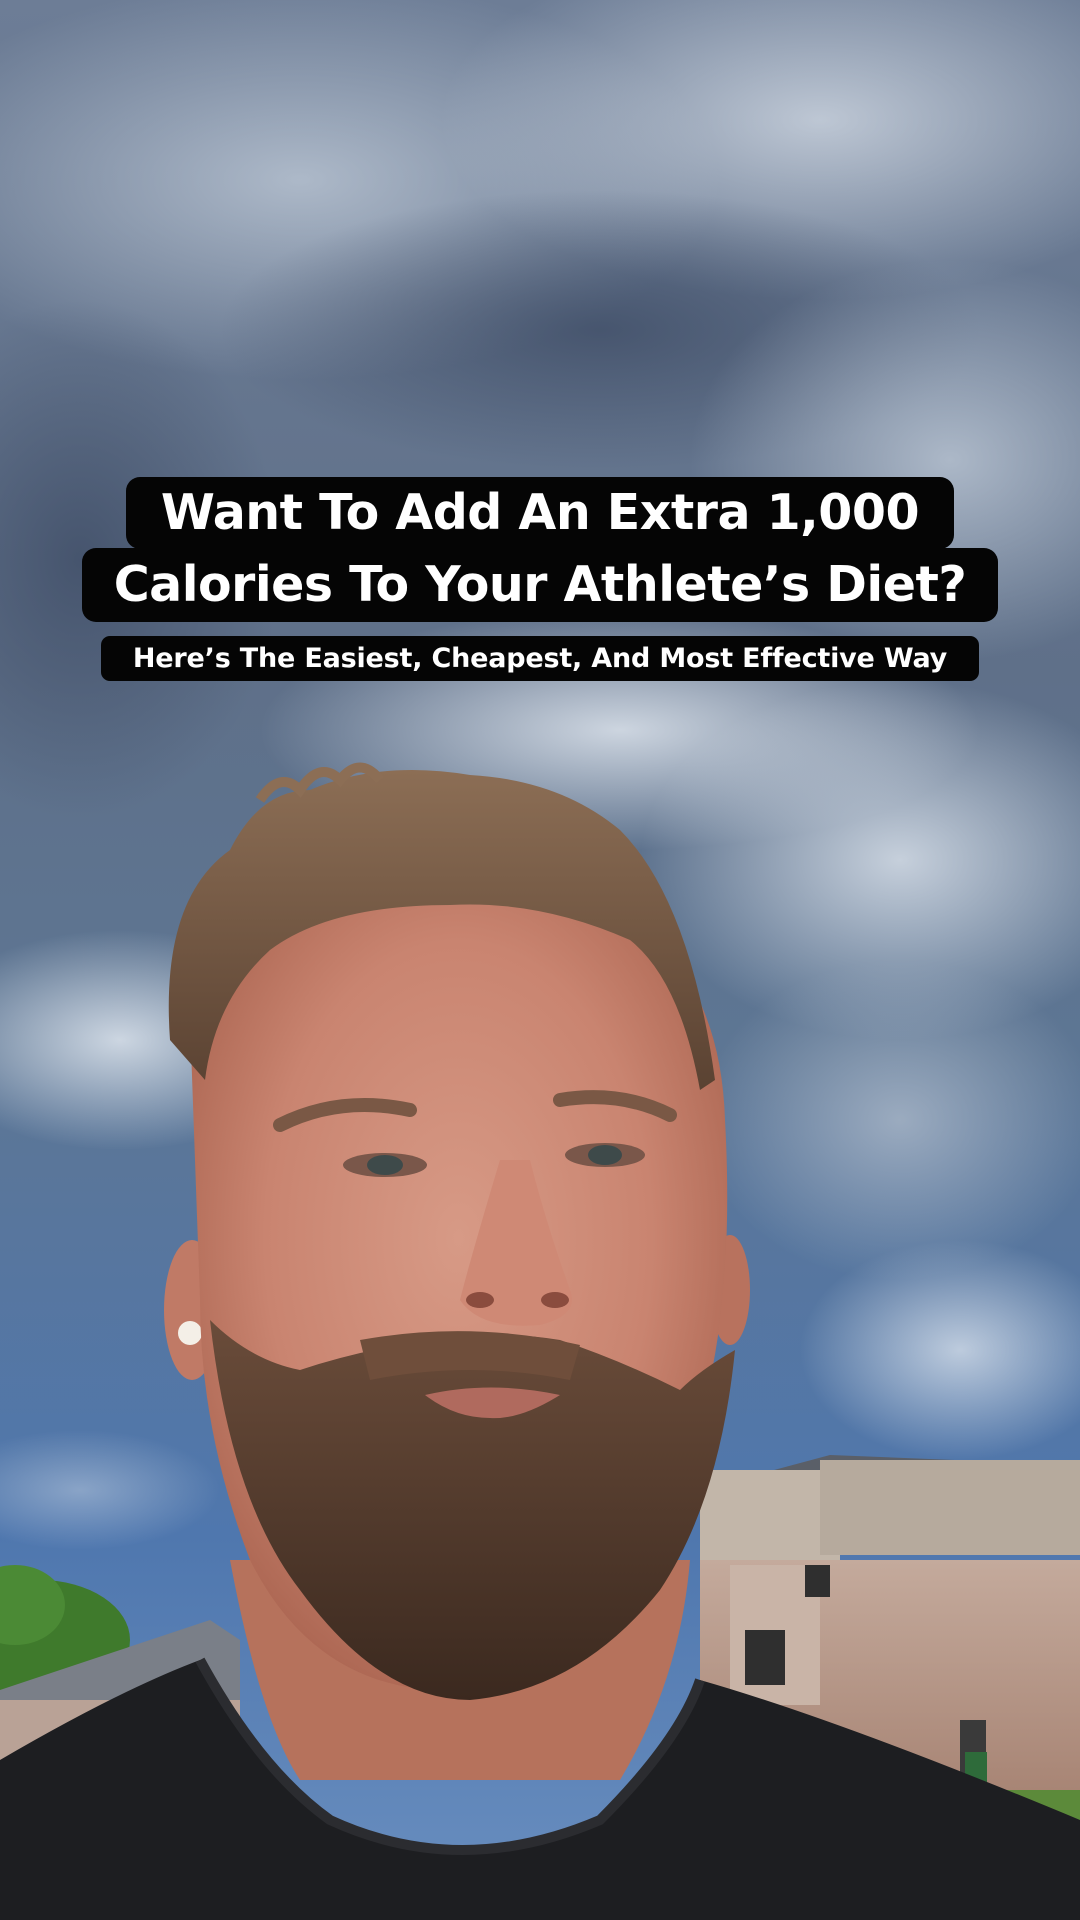  I want to click on caption-title-line-2: Calories To Your Athlete’s Diet?, so click(540, 585).